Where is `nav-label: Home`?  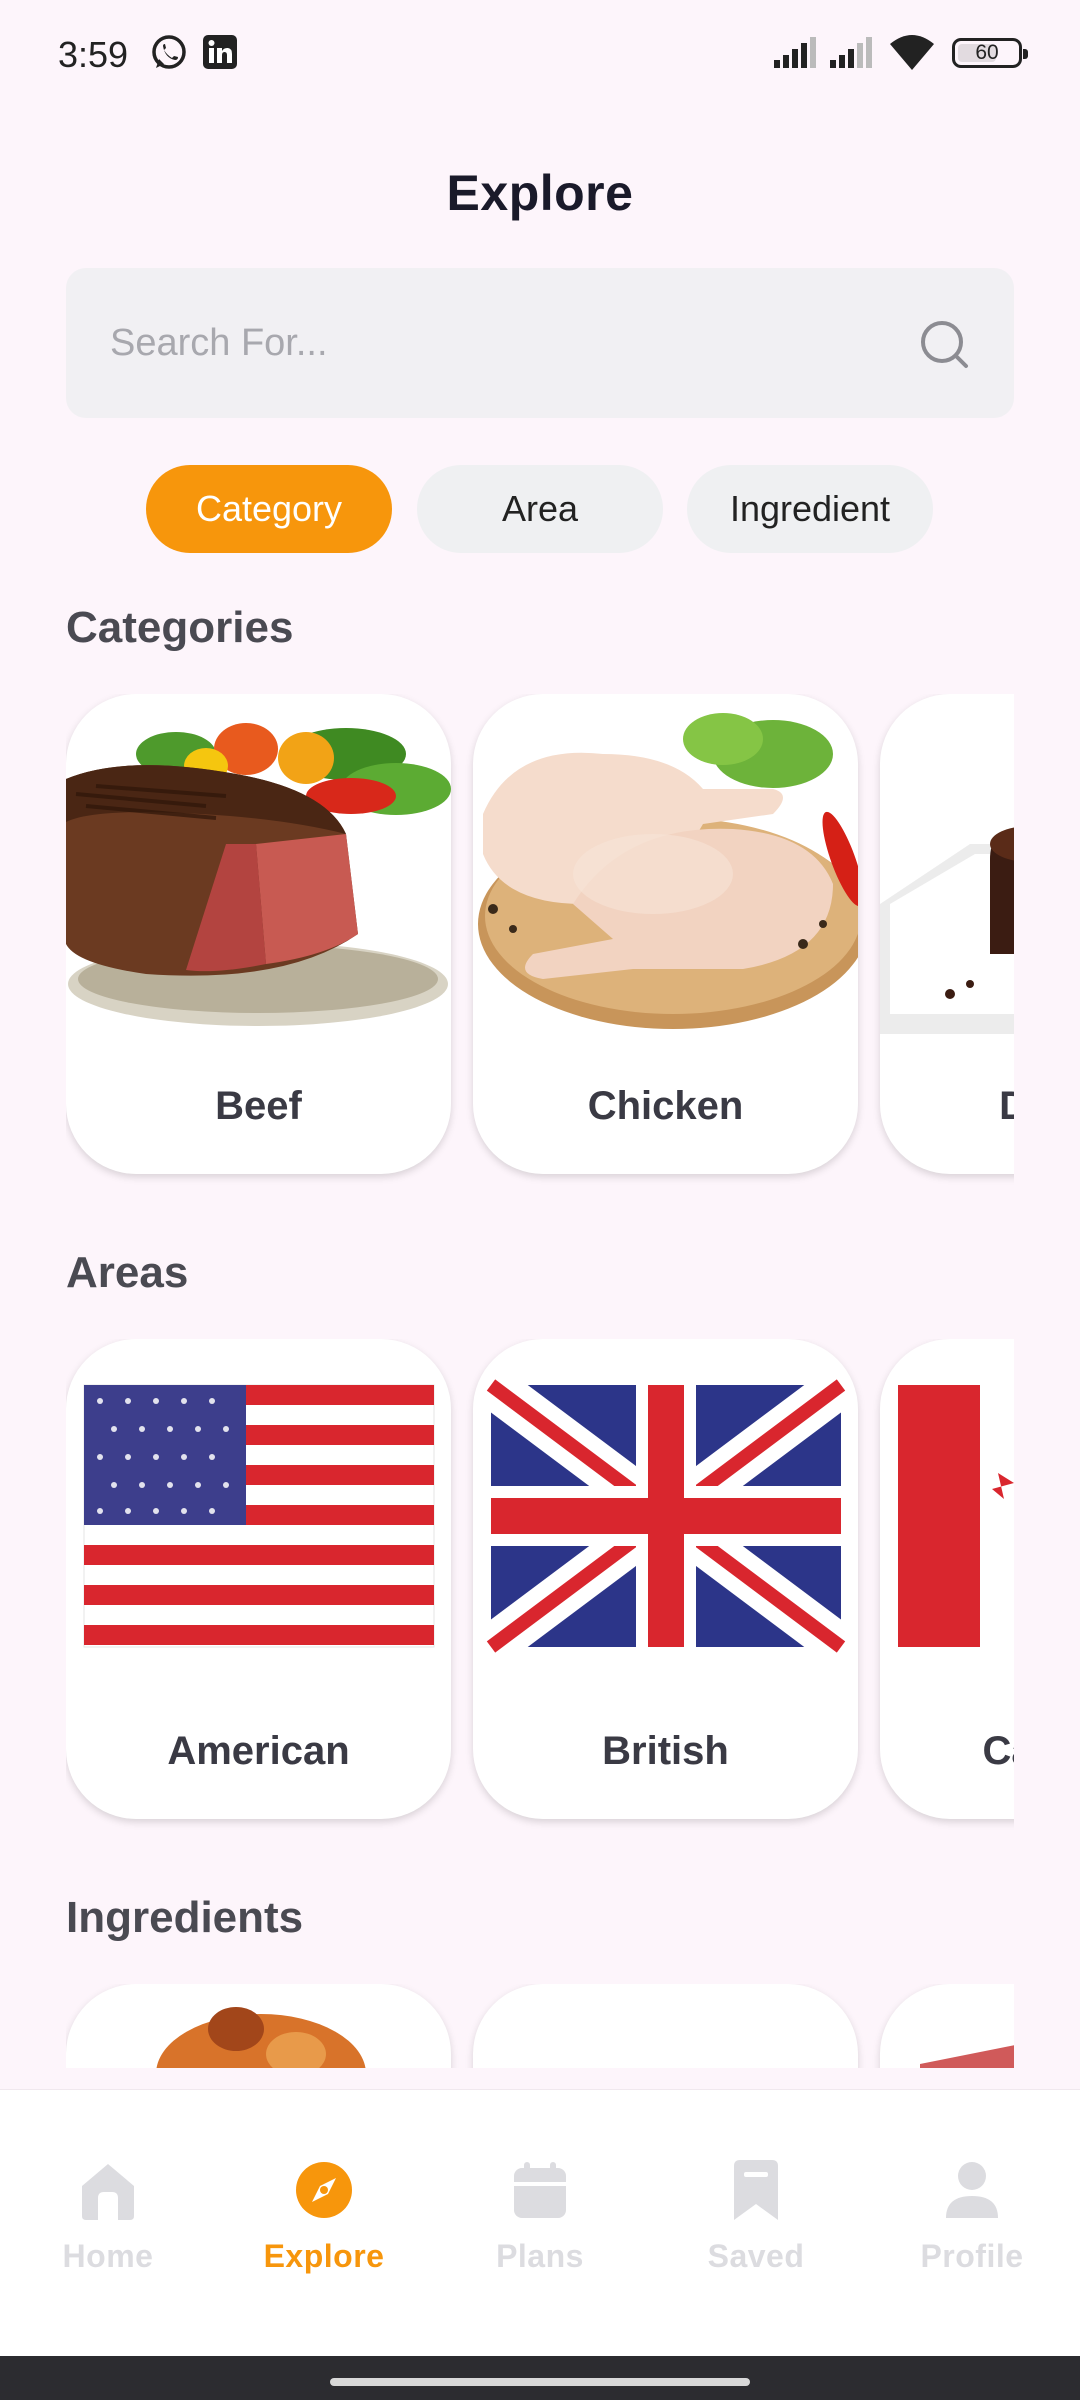 nav-label: Home is located at coordinates (108, 2256).